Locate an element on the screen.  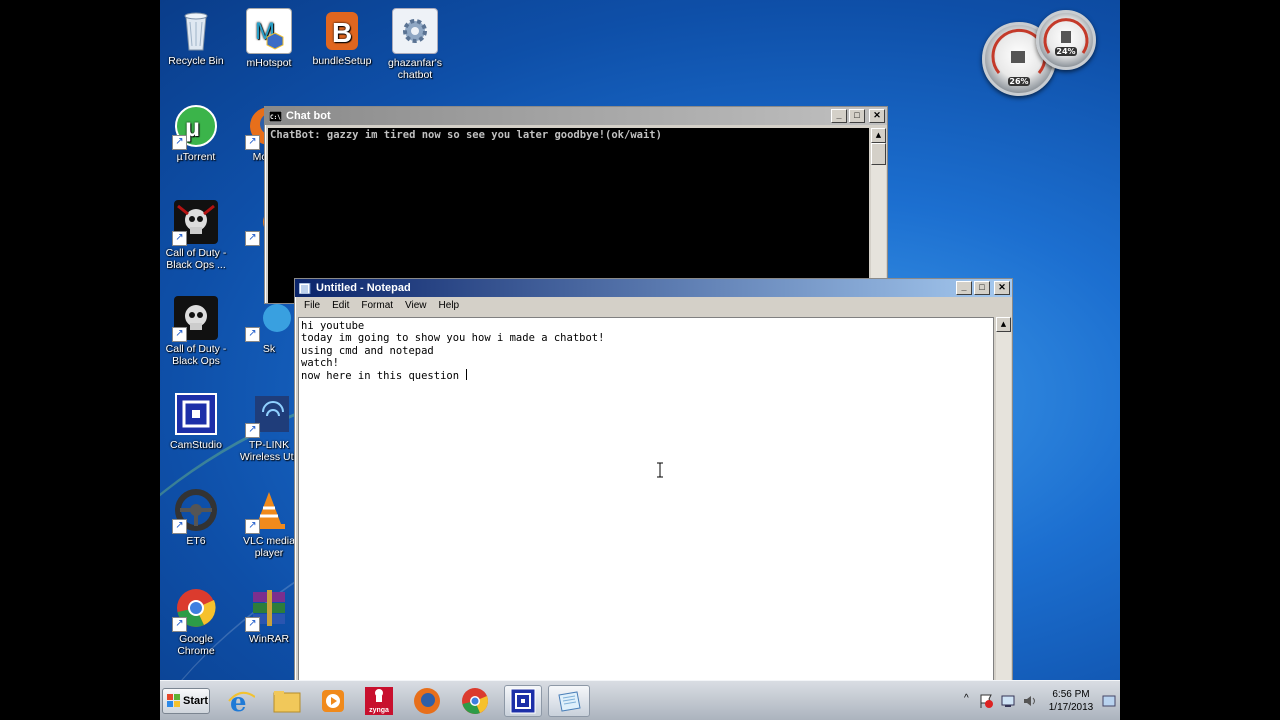
taskbar-internet-explorer: e is located at coordinates (241, 701).